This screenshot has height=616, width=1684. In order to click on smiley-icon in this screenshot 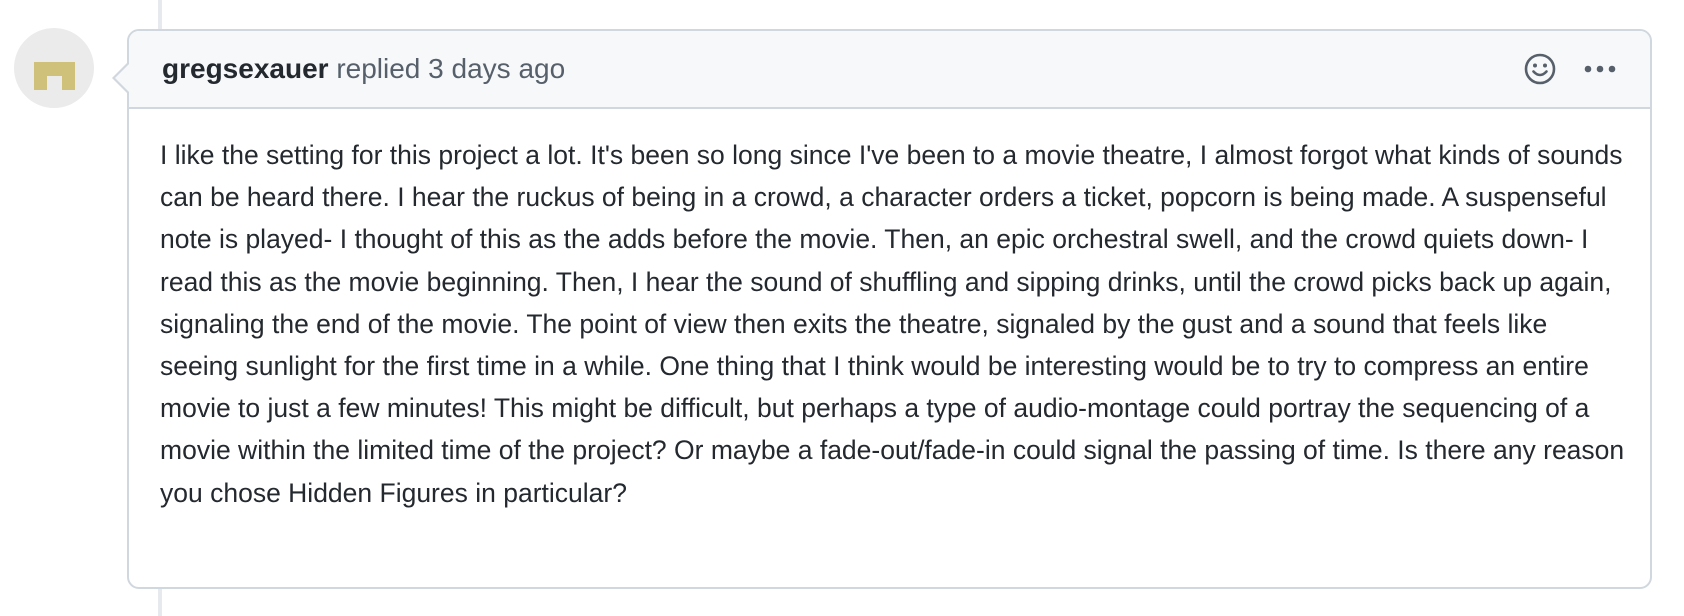, I will do `click(1540, 69)`.